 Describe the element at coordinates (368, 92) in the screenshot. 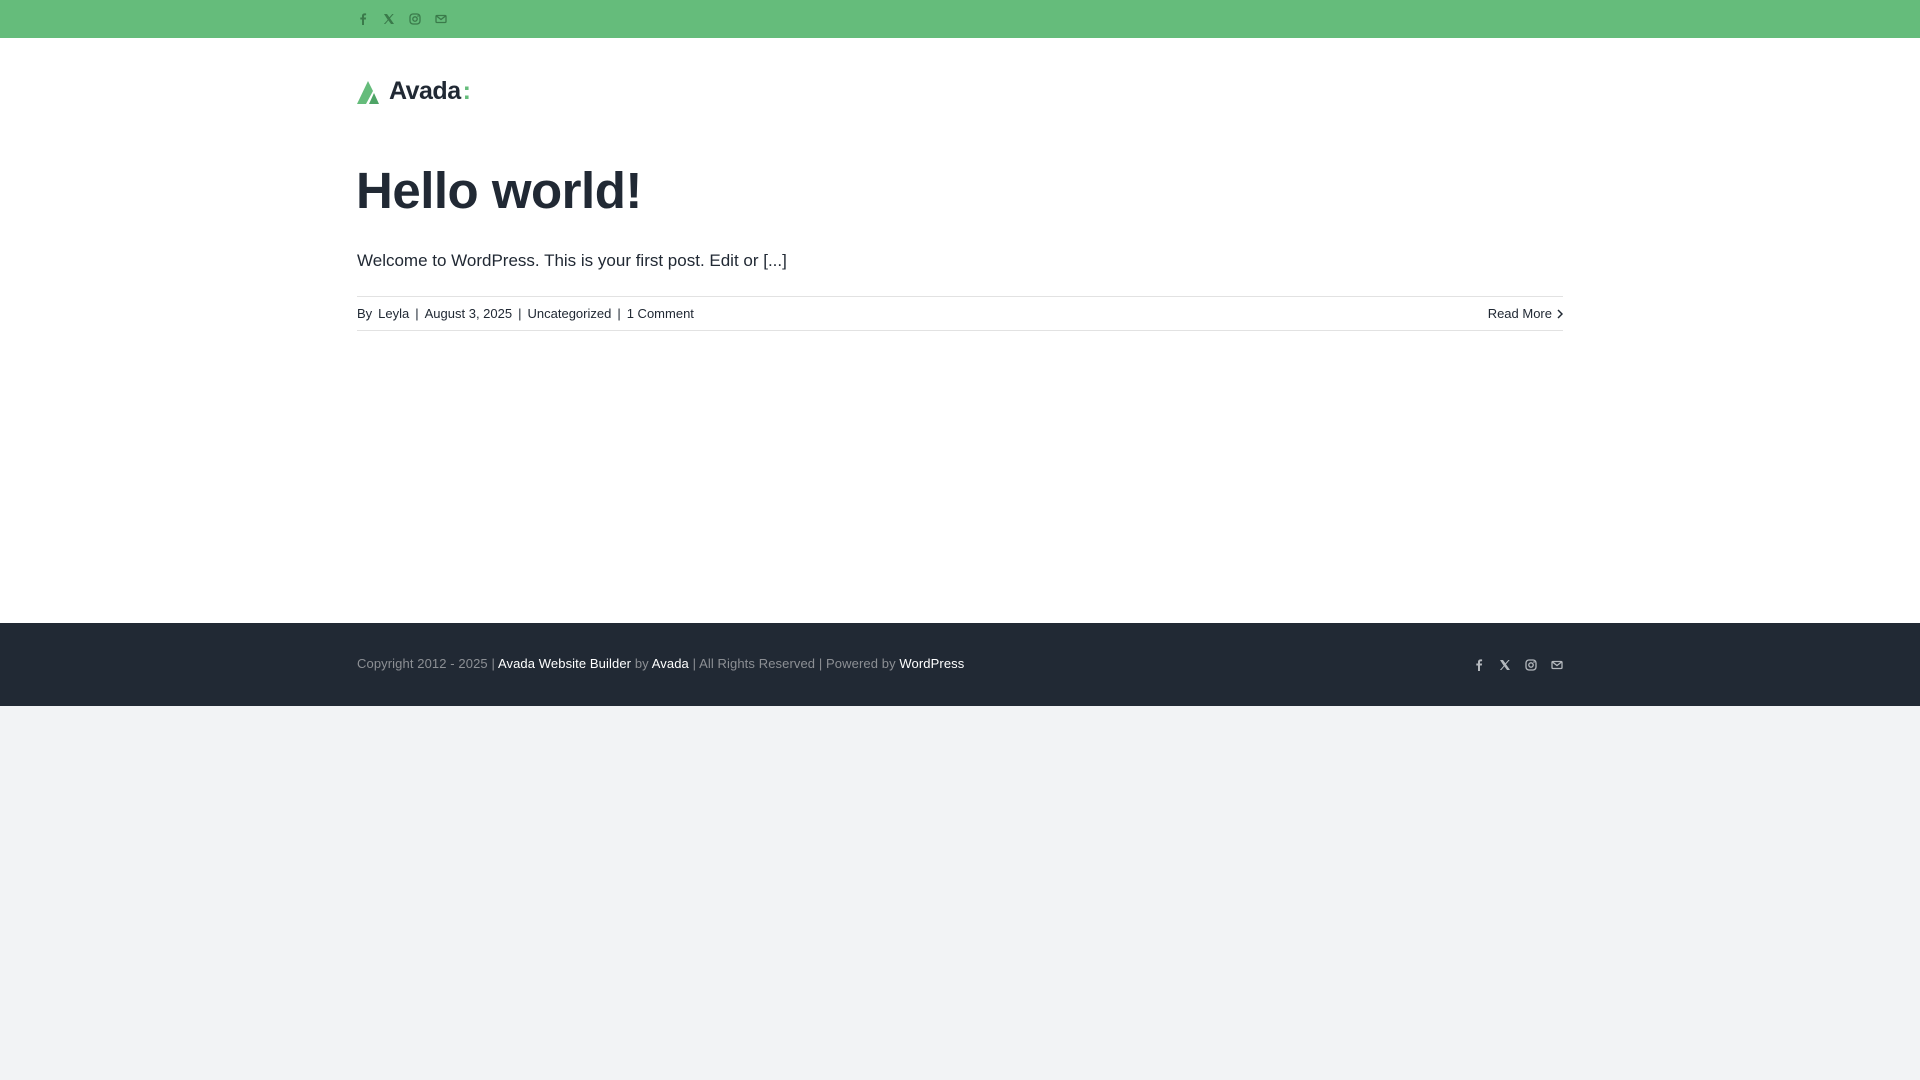

I see `avada-logo-icon` at that location.